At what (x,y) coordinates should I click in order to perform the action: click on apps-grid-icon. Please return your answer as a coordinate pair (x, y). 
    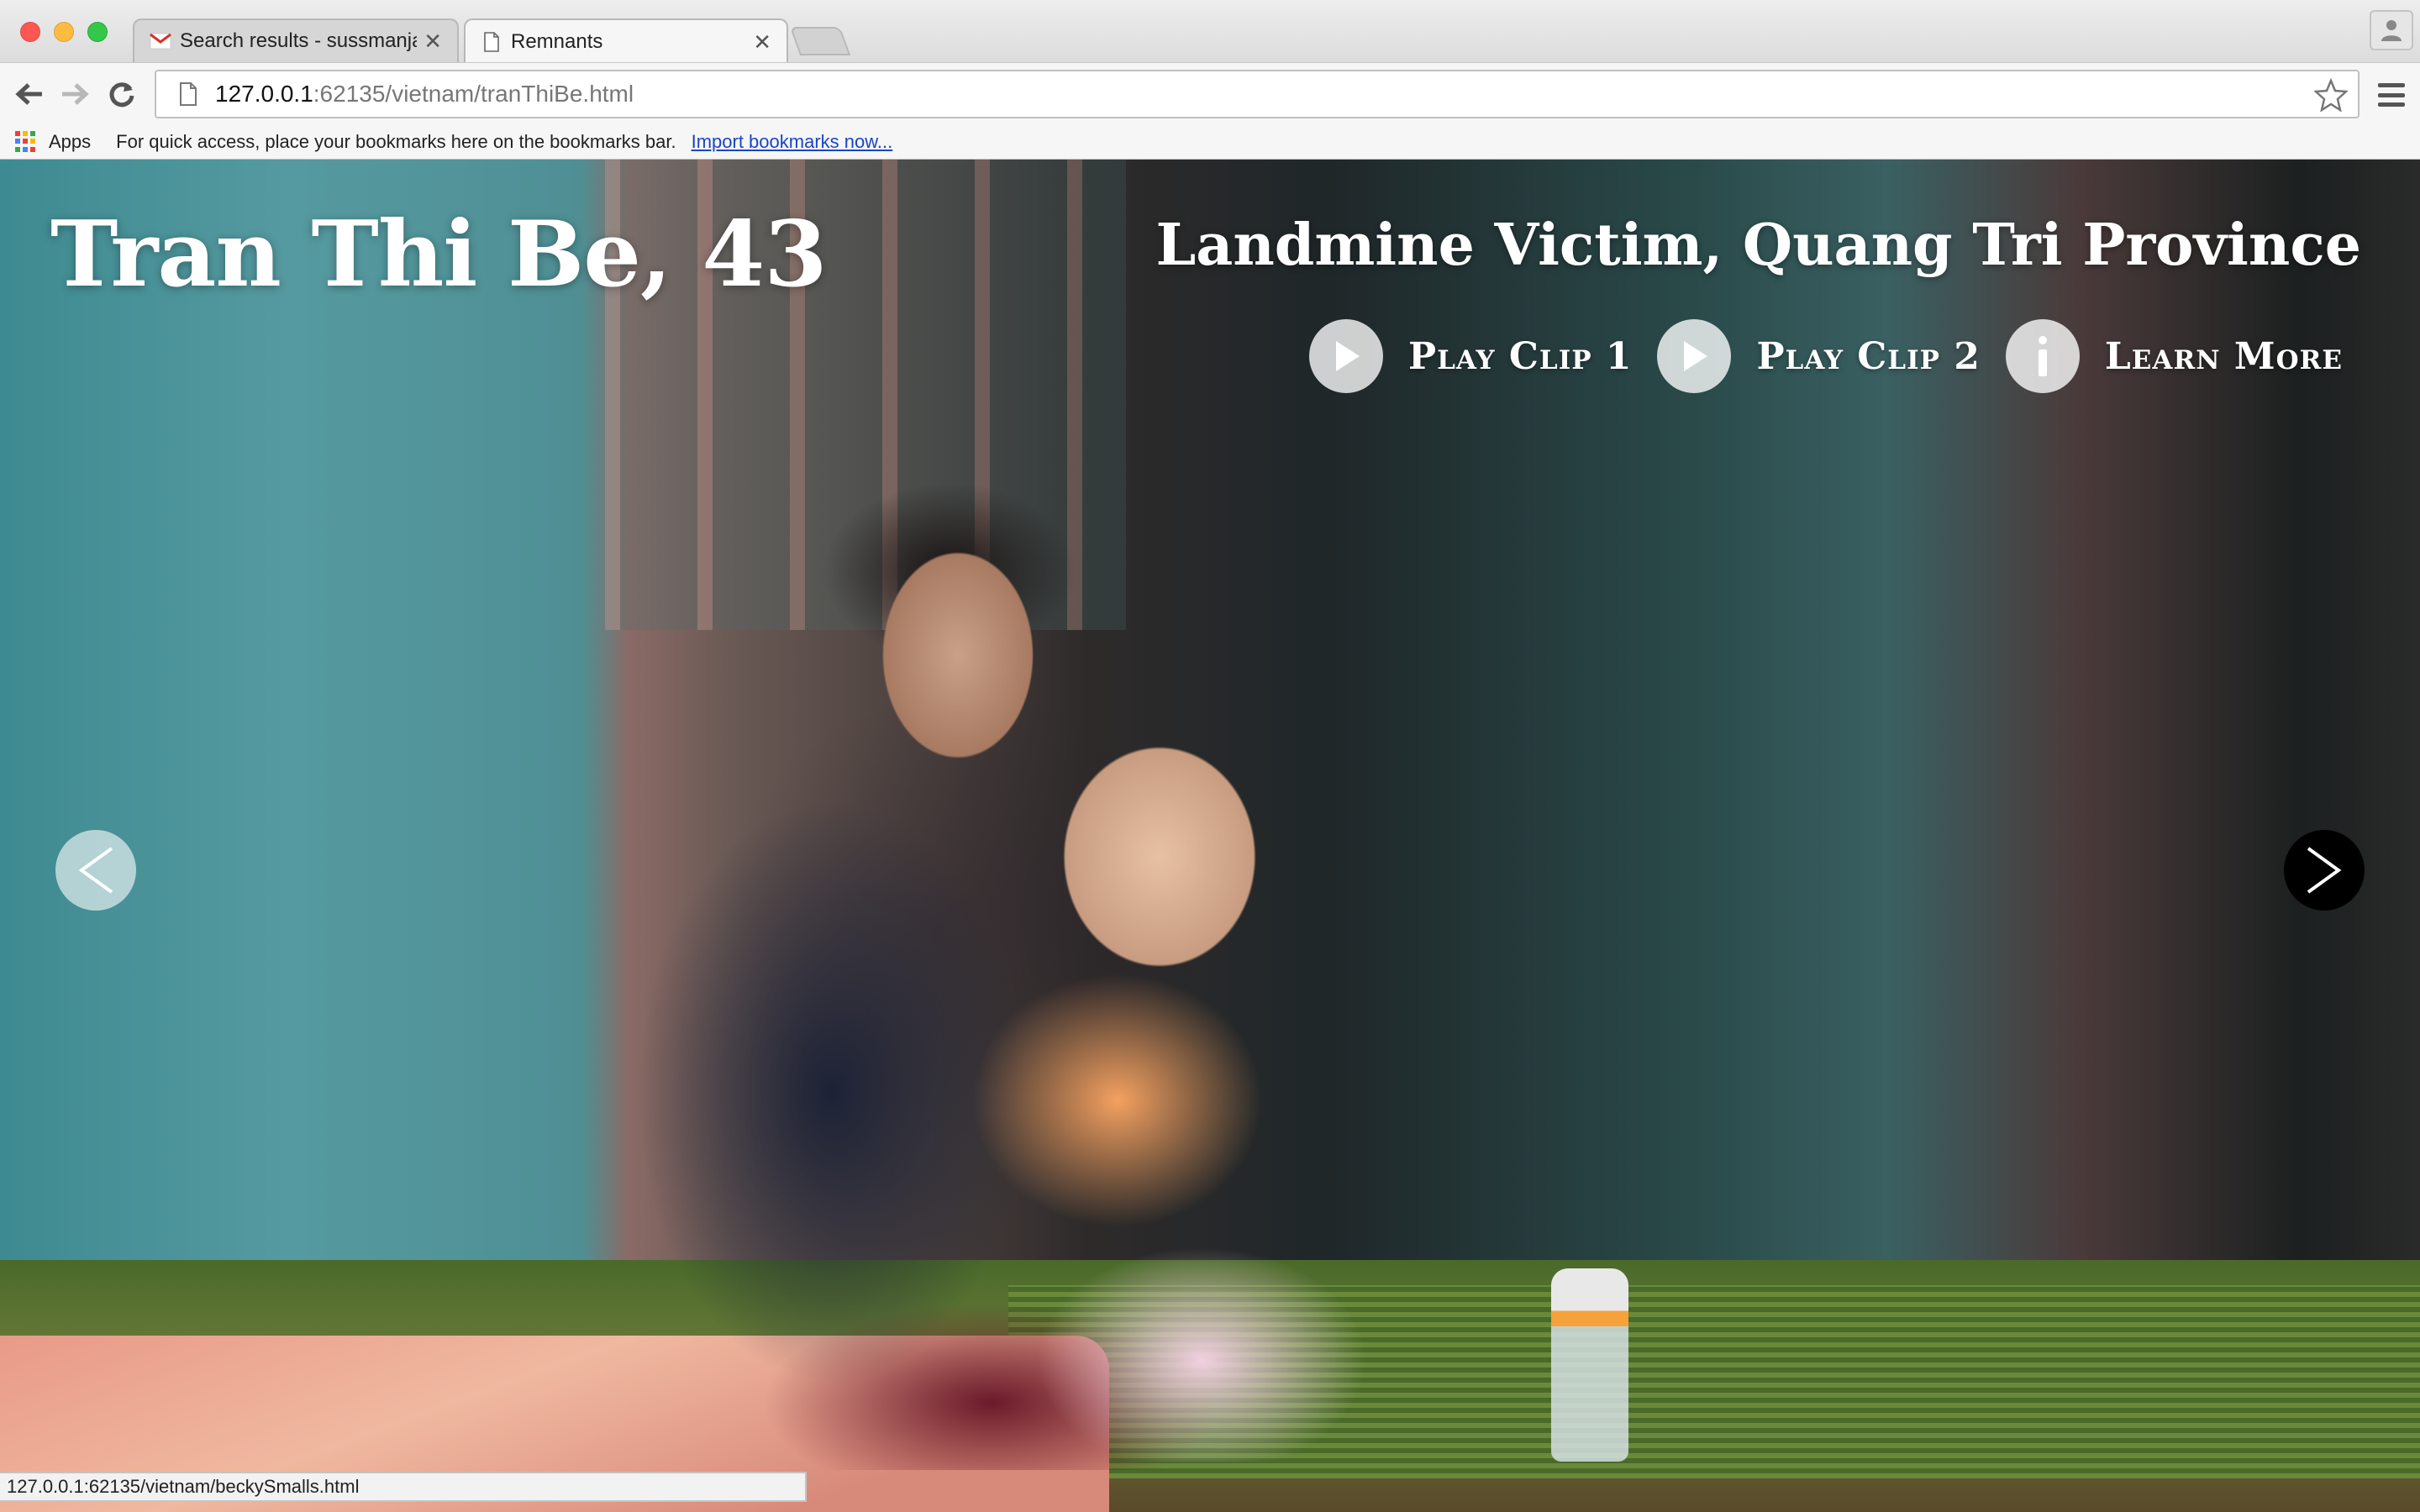
    Looking at the image, I should click on (26, 141).